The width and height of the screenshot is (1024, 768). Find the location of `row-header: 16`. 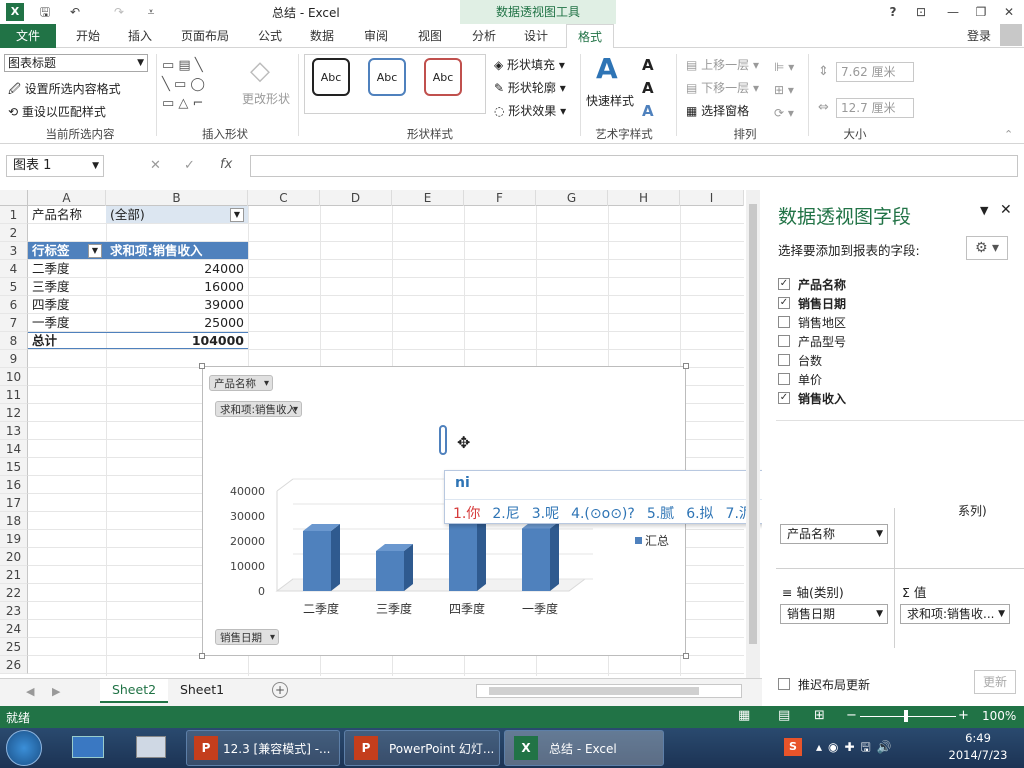

row-header: 16 is located at coordinates (14, 485).